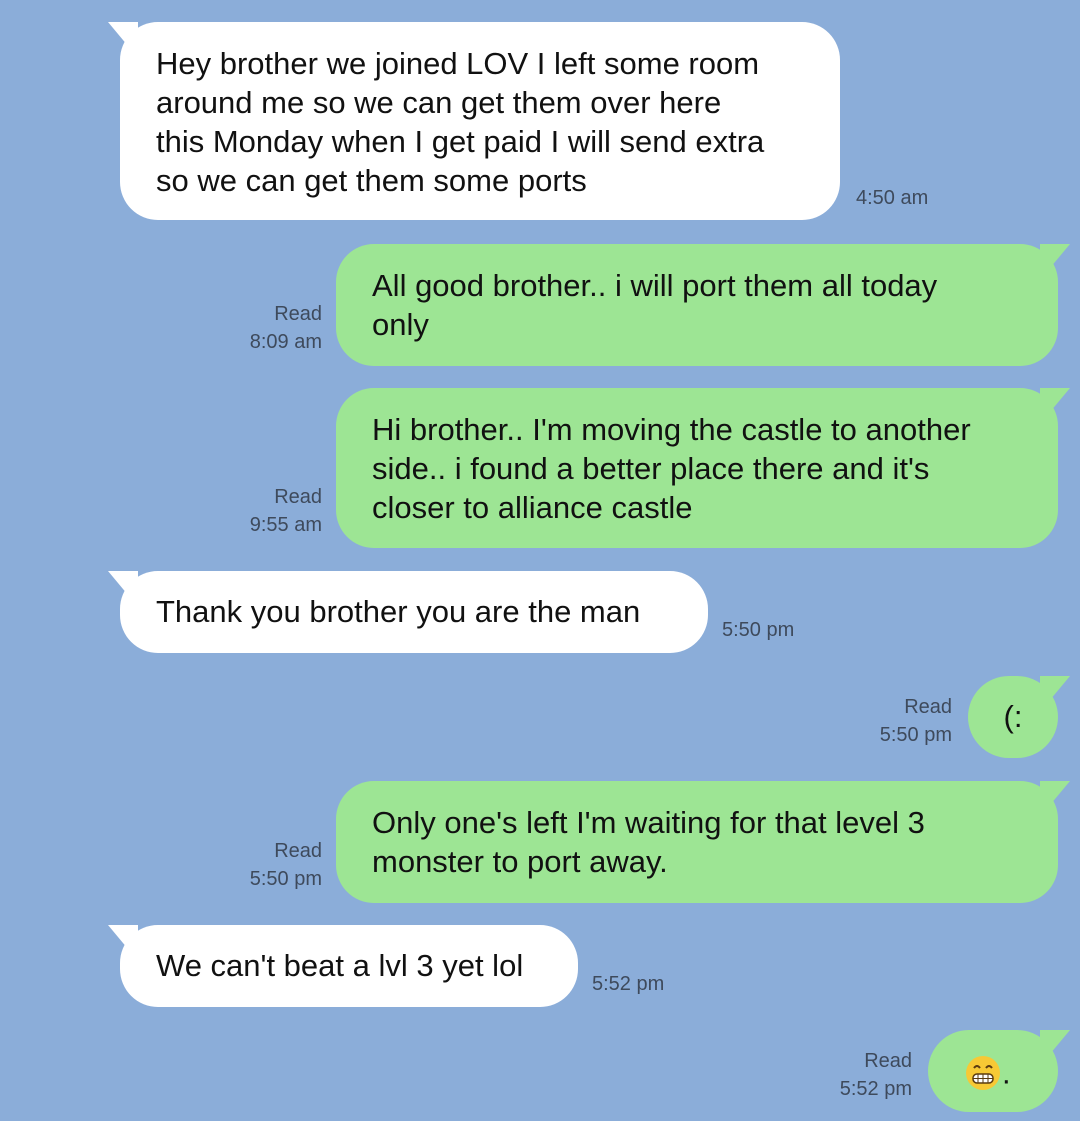  What do you see at coordinates (1006, 1073) in the screenshot?
I see `message-text: .` at bounding box center [1006, 1073].